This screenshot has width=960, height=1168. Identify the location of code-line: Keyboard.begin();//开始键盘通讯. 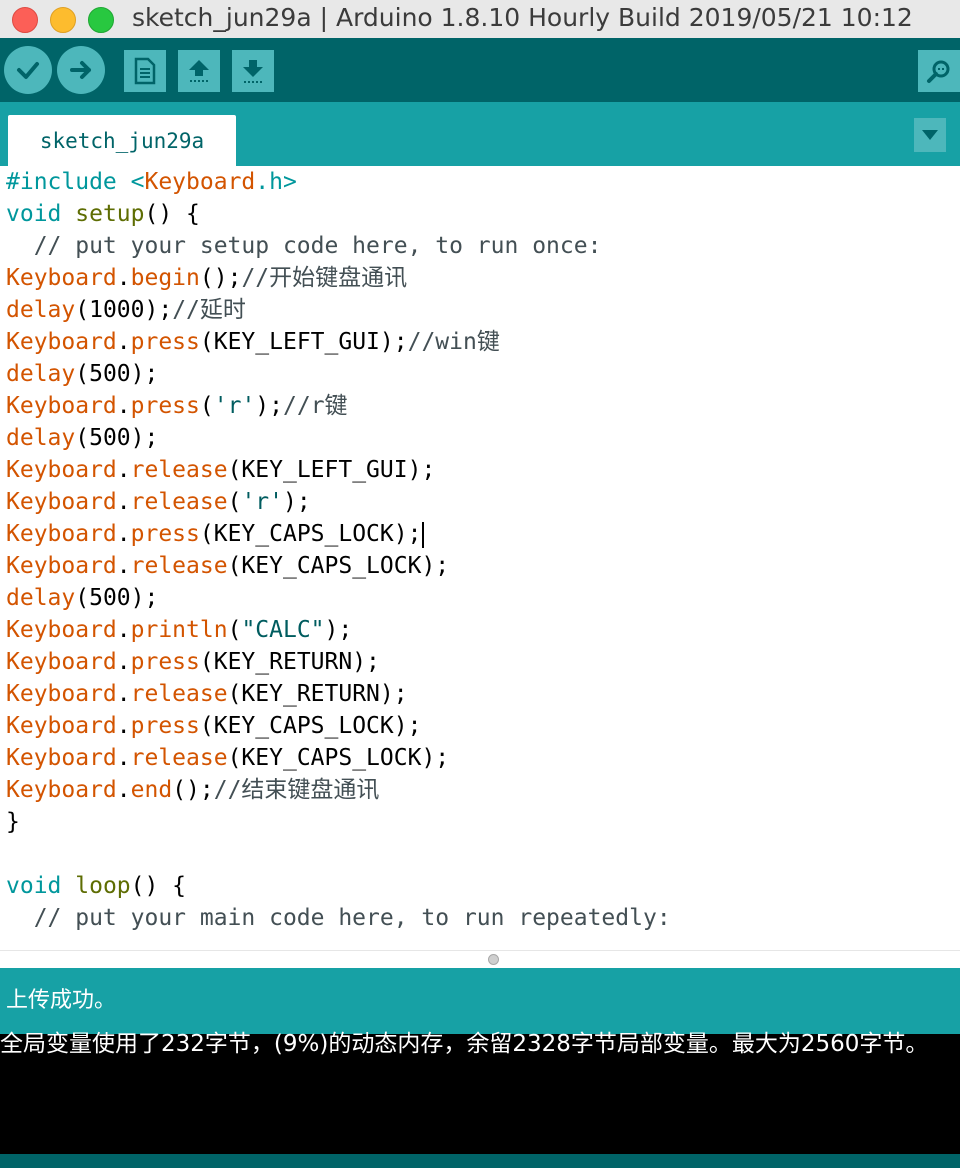
(338, 278).